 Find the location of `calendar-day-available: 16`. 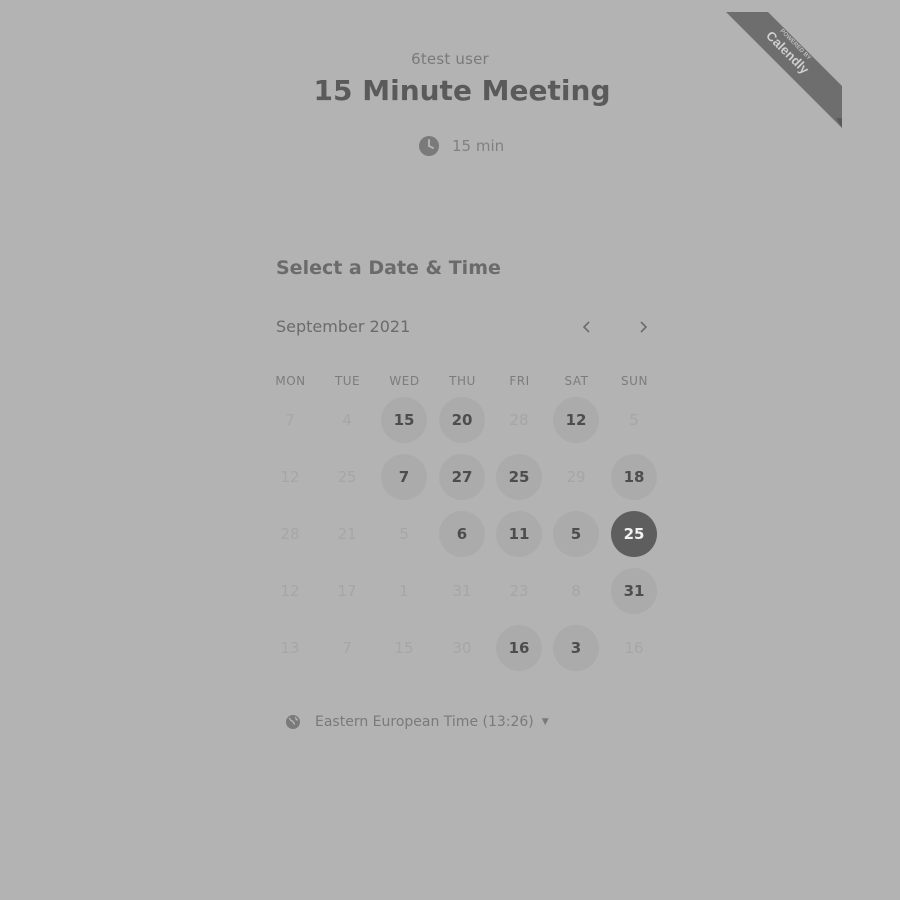

calendar-day-available: 16 is located at coordinates (519, 648).